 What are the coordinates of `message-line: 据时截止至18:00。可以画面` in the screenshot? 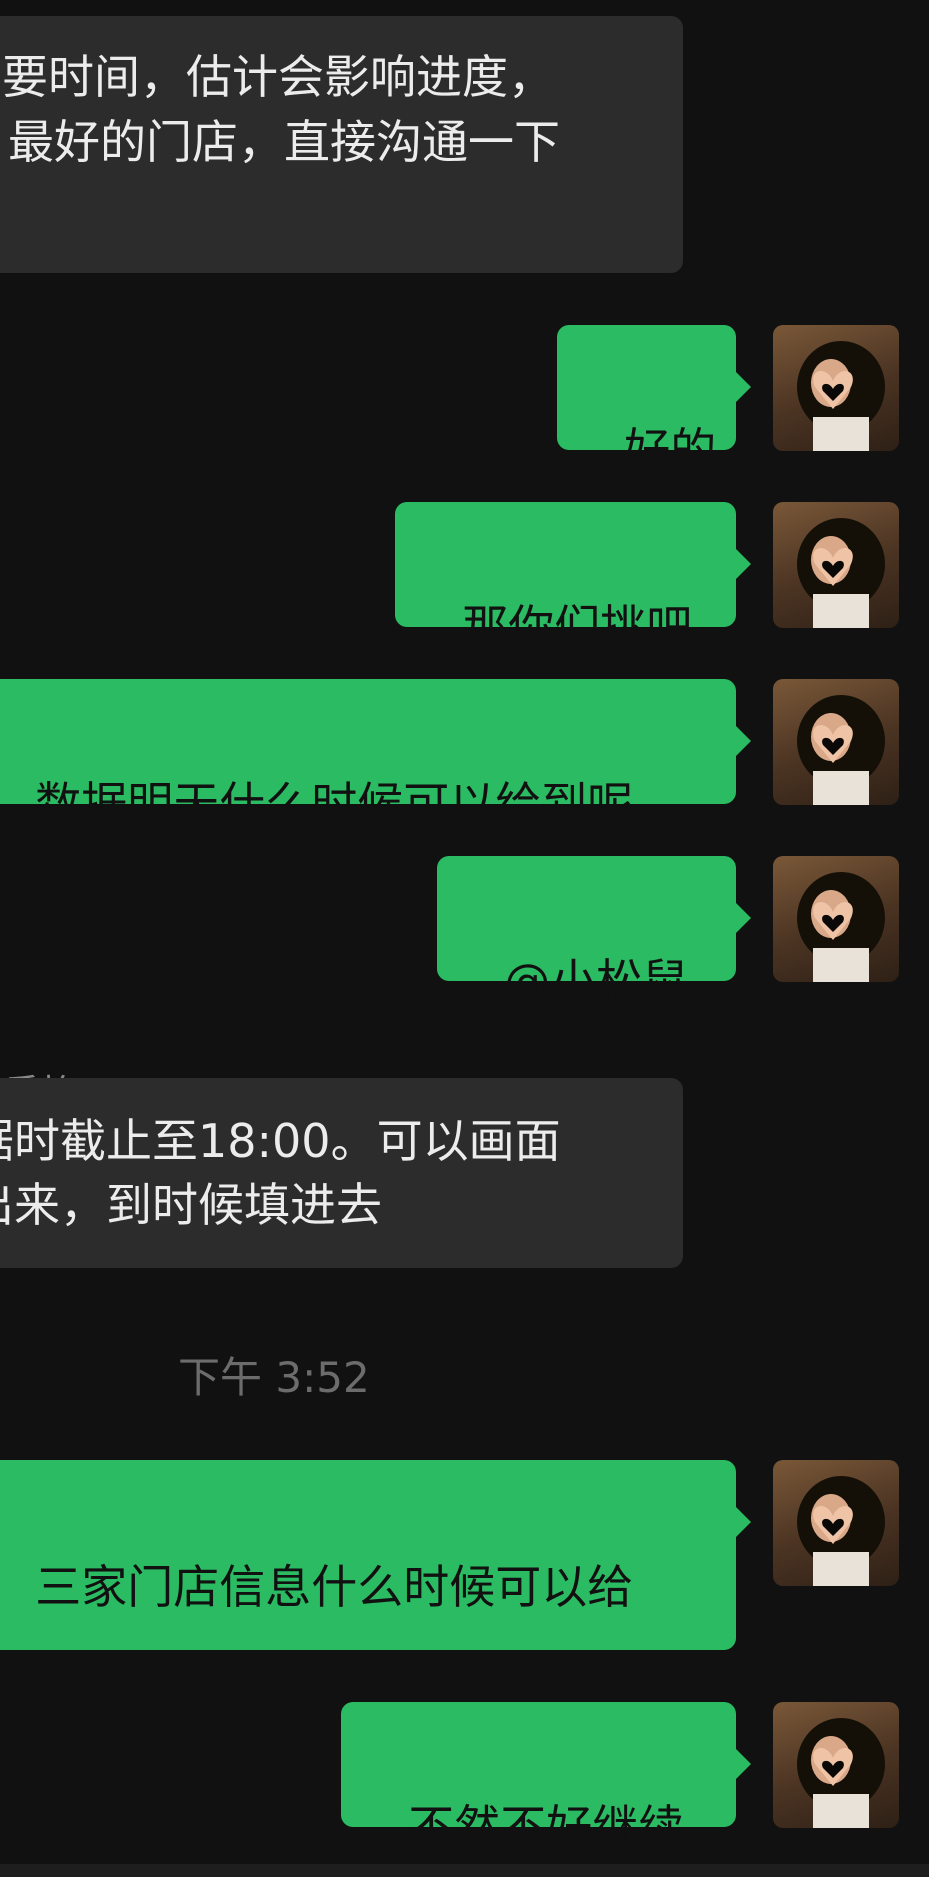 It's located at (280, 1141).